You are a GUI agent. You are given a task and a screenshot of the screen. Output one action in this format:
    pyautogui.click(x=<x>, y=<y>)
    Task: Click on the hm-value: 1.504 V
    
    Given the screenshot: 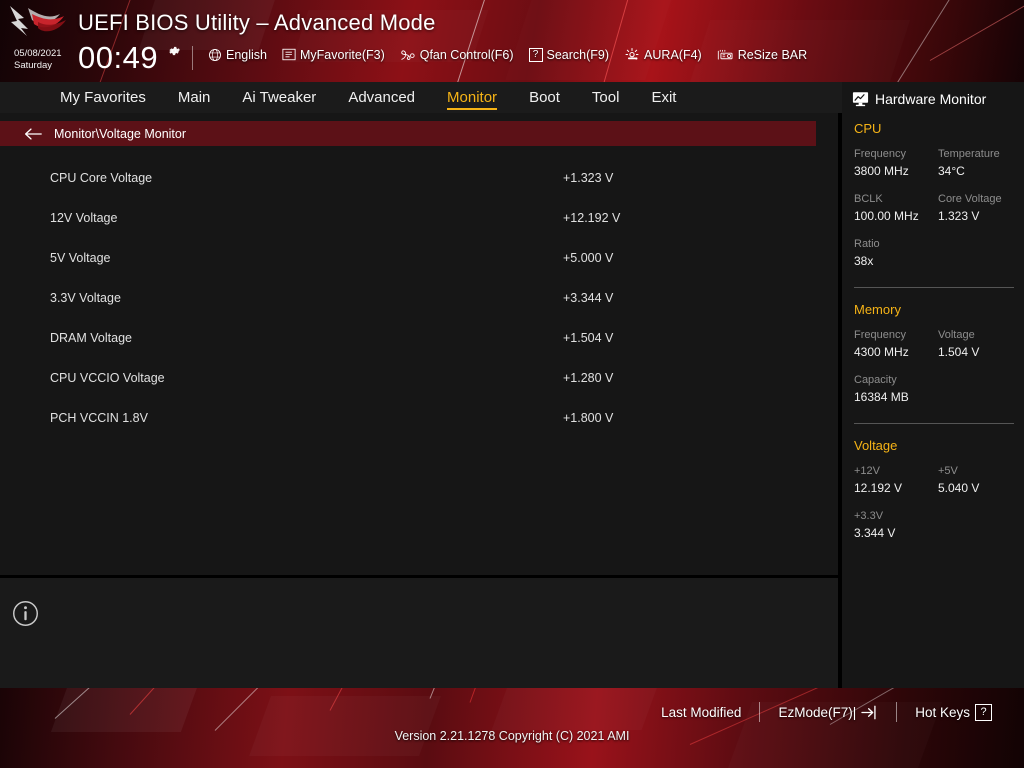 What is the action you would take?
    pyautogui.click(x=959, y=352)
    